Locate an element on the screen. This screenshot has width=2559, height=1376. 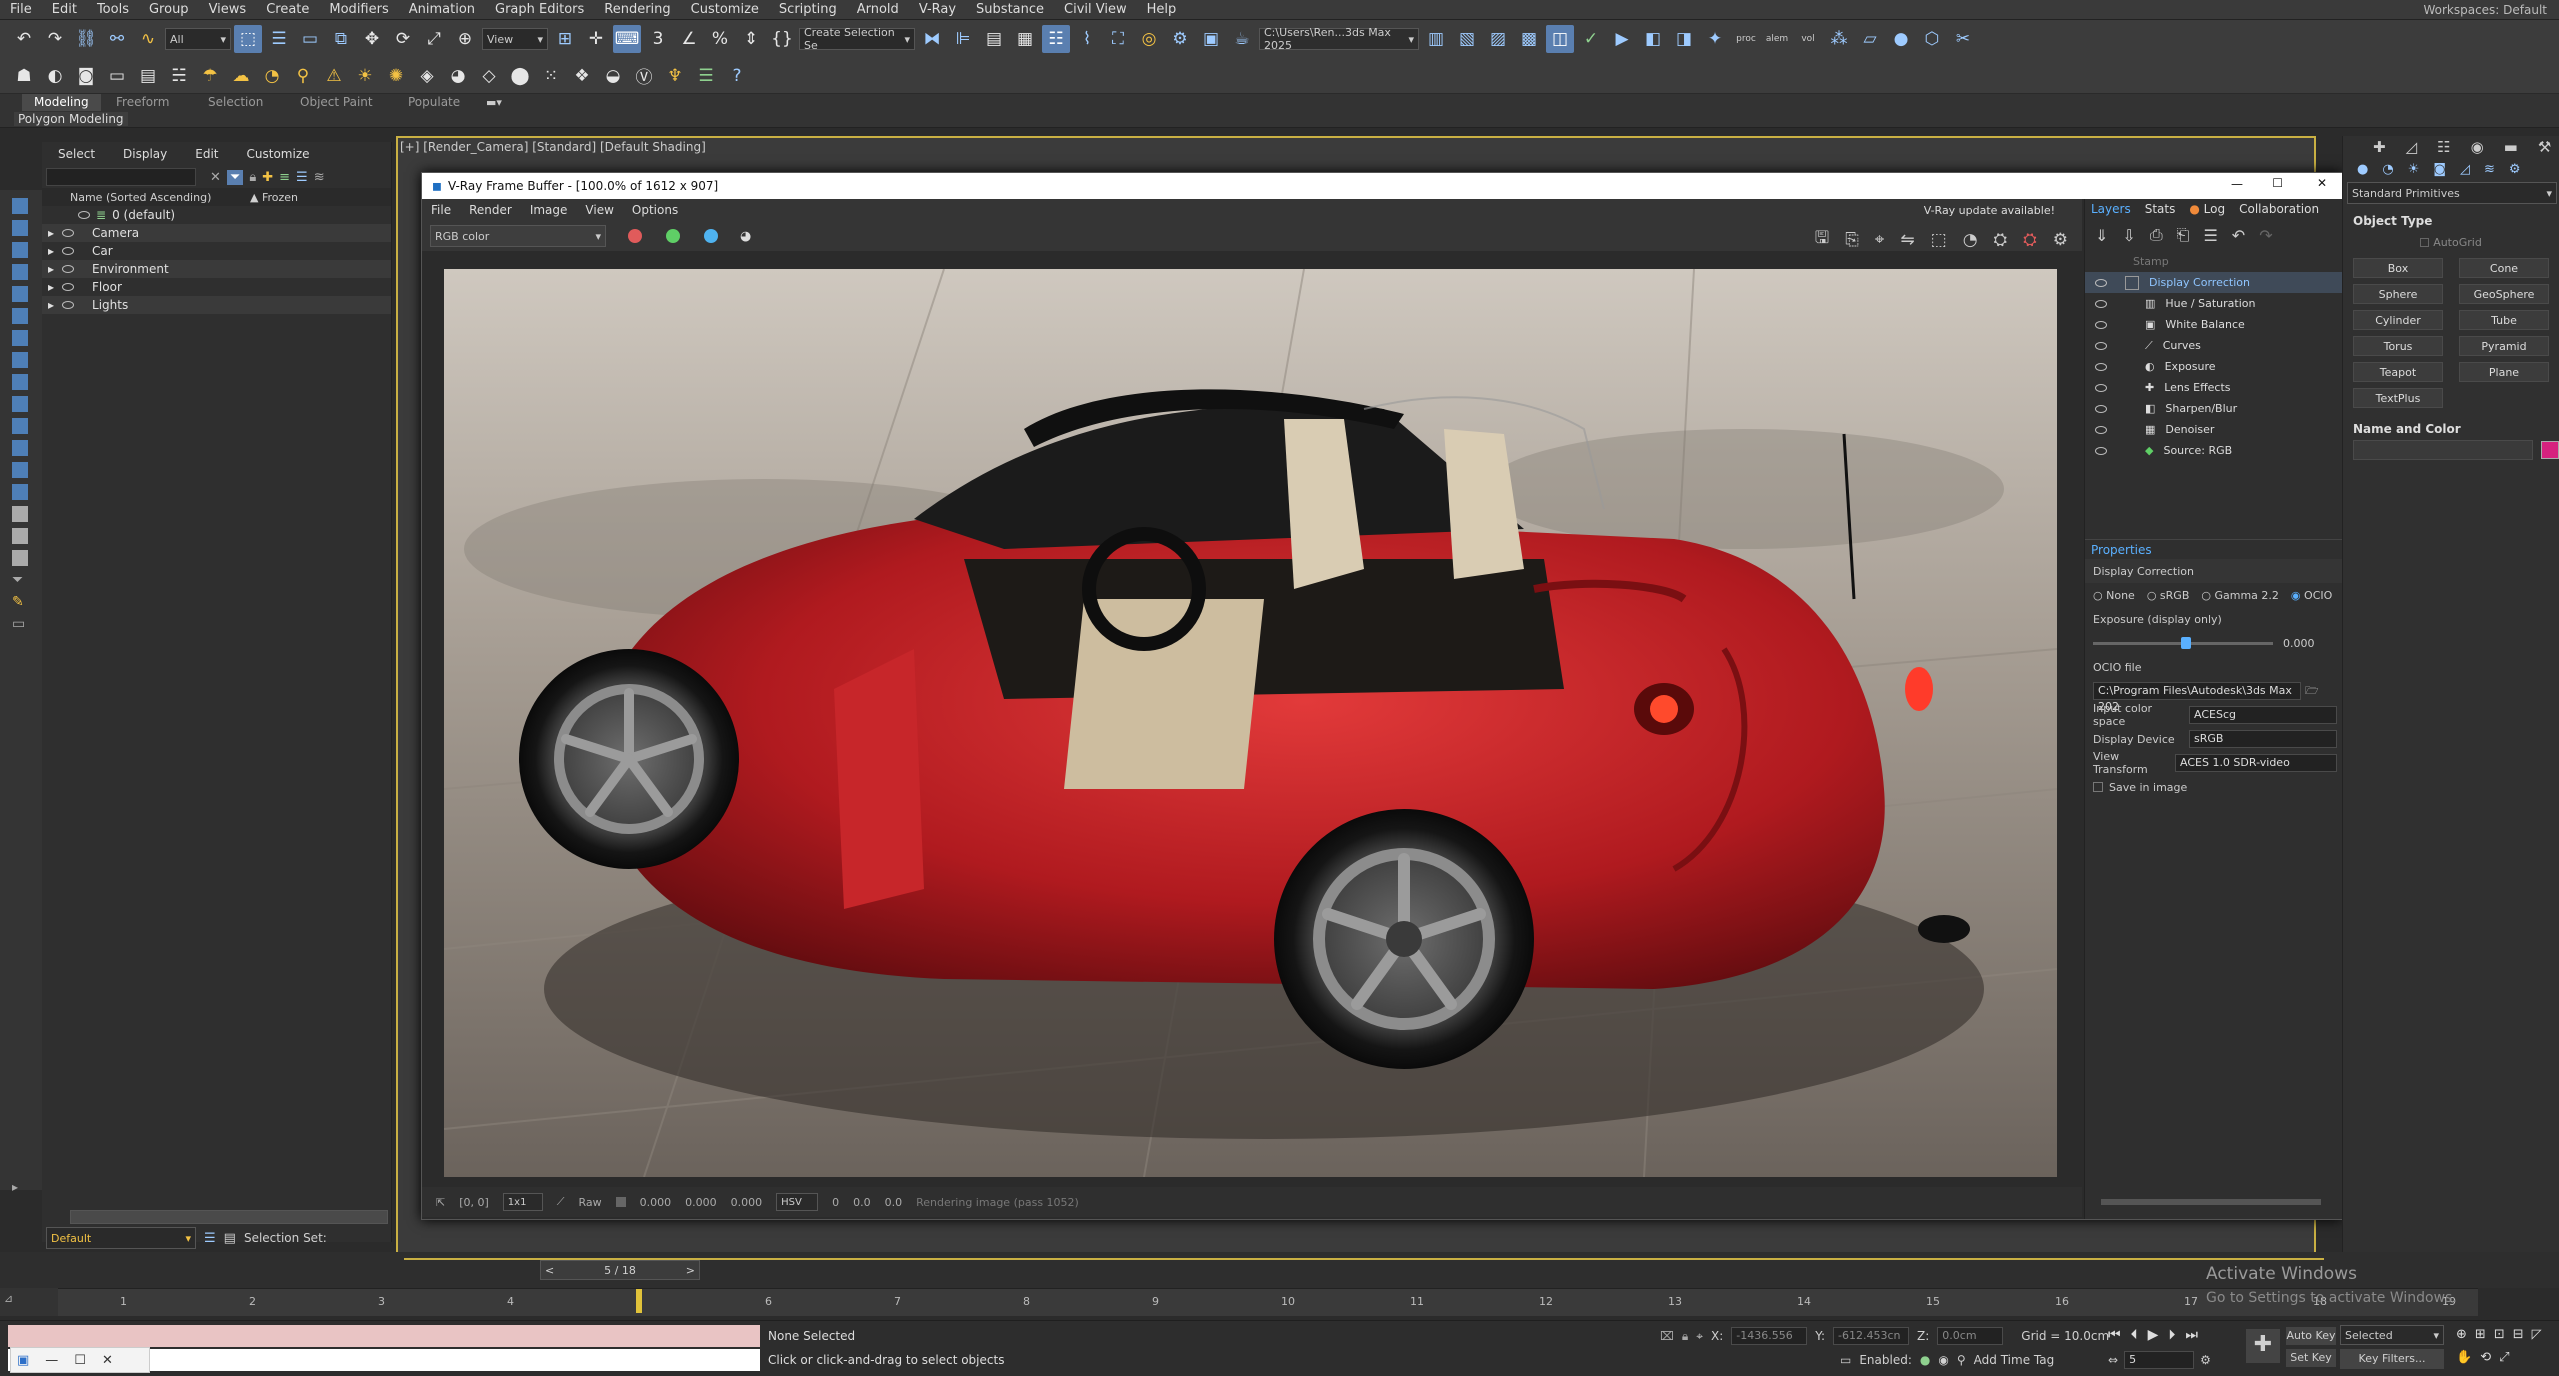
display-all-icon is located at coordinates (20, 492).